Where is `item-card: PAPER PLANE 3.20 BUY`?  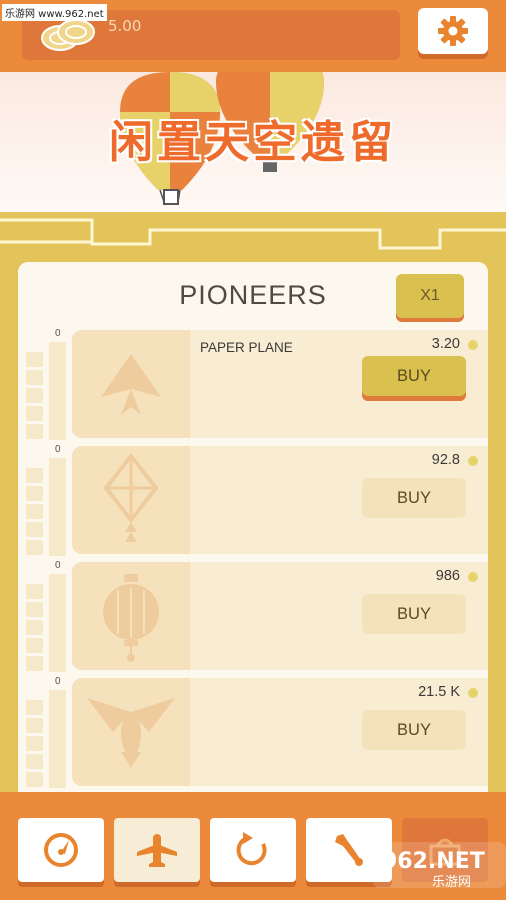
item-card: PAPER PLANE 3.20 BUY is located at coordinates (280, 384).